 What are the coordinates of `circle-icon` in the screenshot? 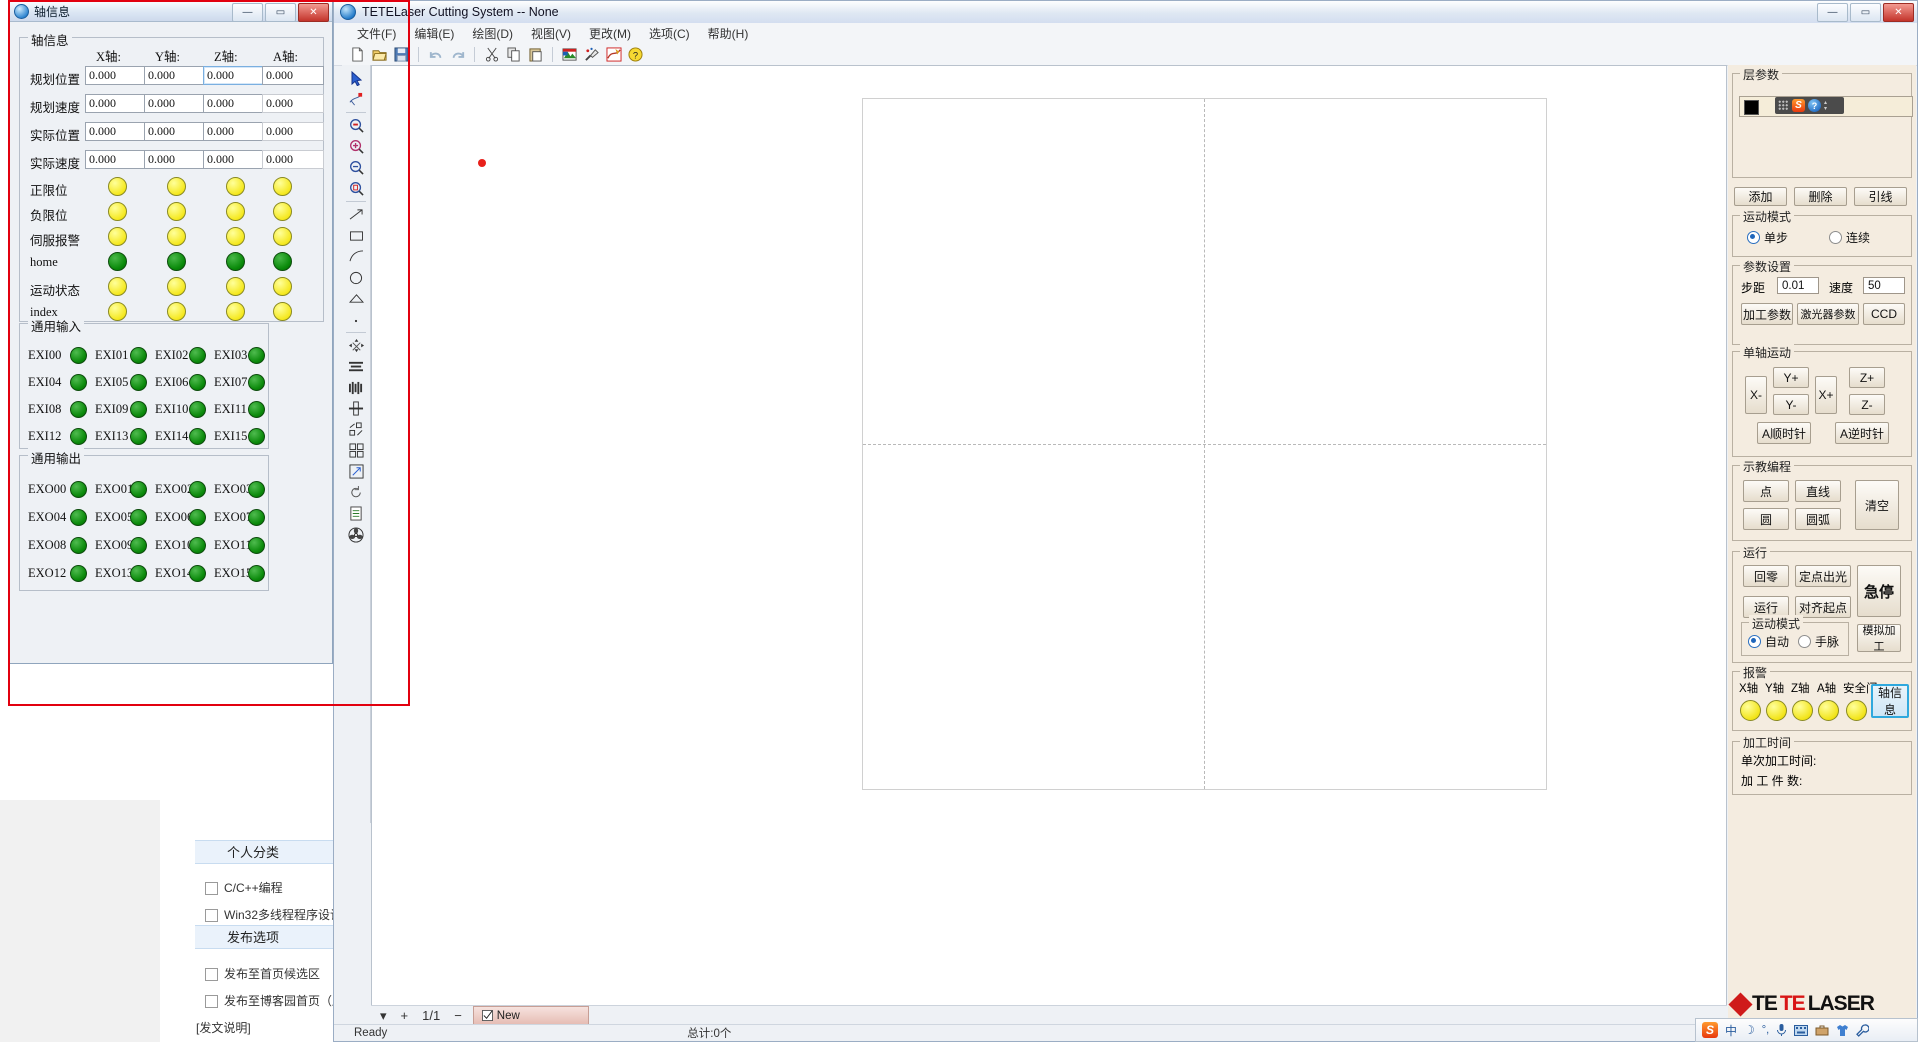 It's located at (356, 277).